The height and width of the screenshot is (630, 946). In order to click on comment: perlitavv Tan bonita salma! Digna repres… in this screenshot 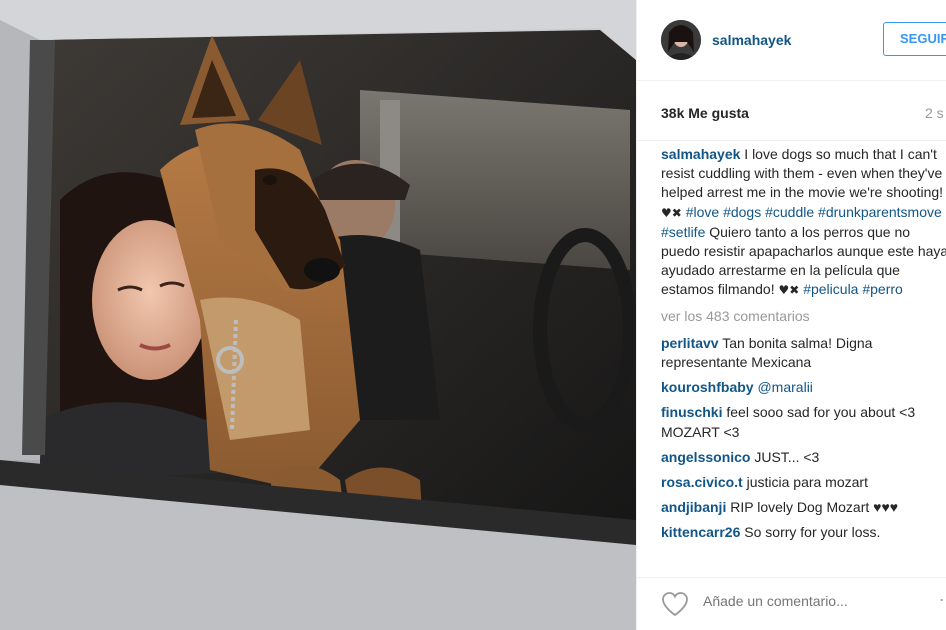, I will do `click(803, 353)`.